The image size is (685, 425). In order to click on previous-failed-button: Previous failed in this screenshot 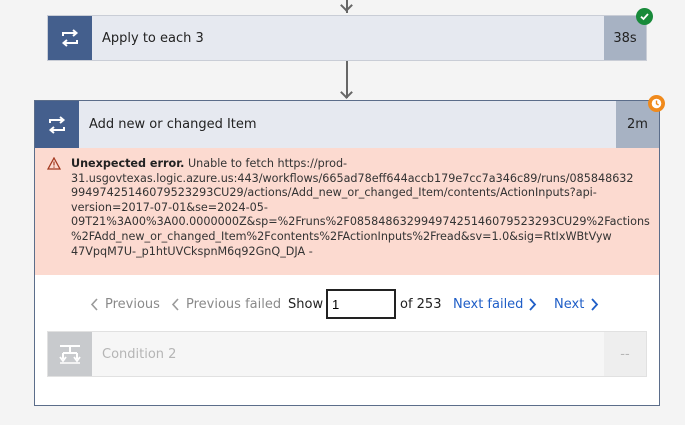, I will do `click(226, 304)`.